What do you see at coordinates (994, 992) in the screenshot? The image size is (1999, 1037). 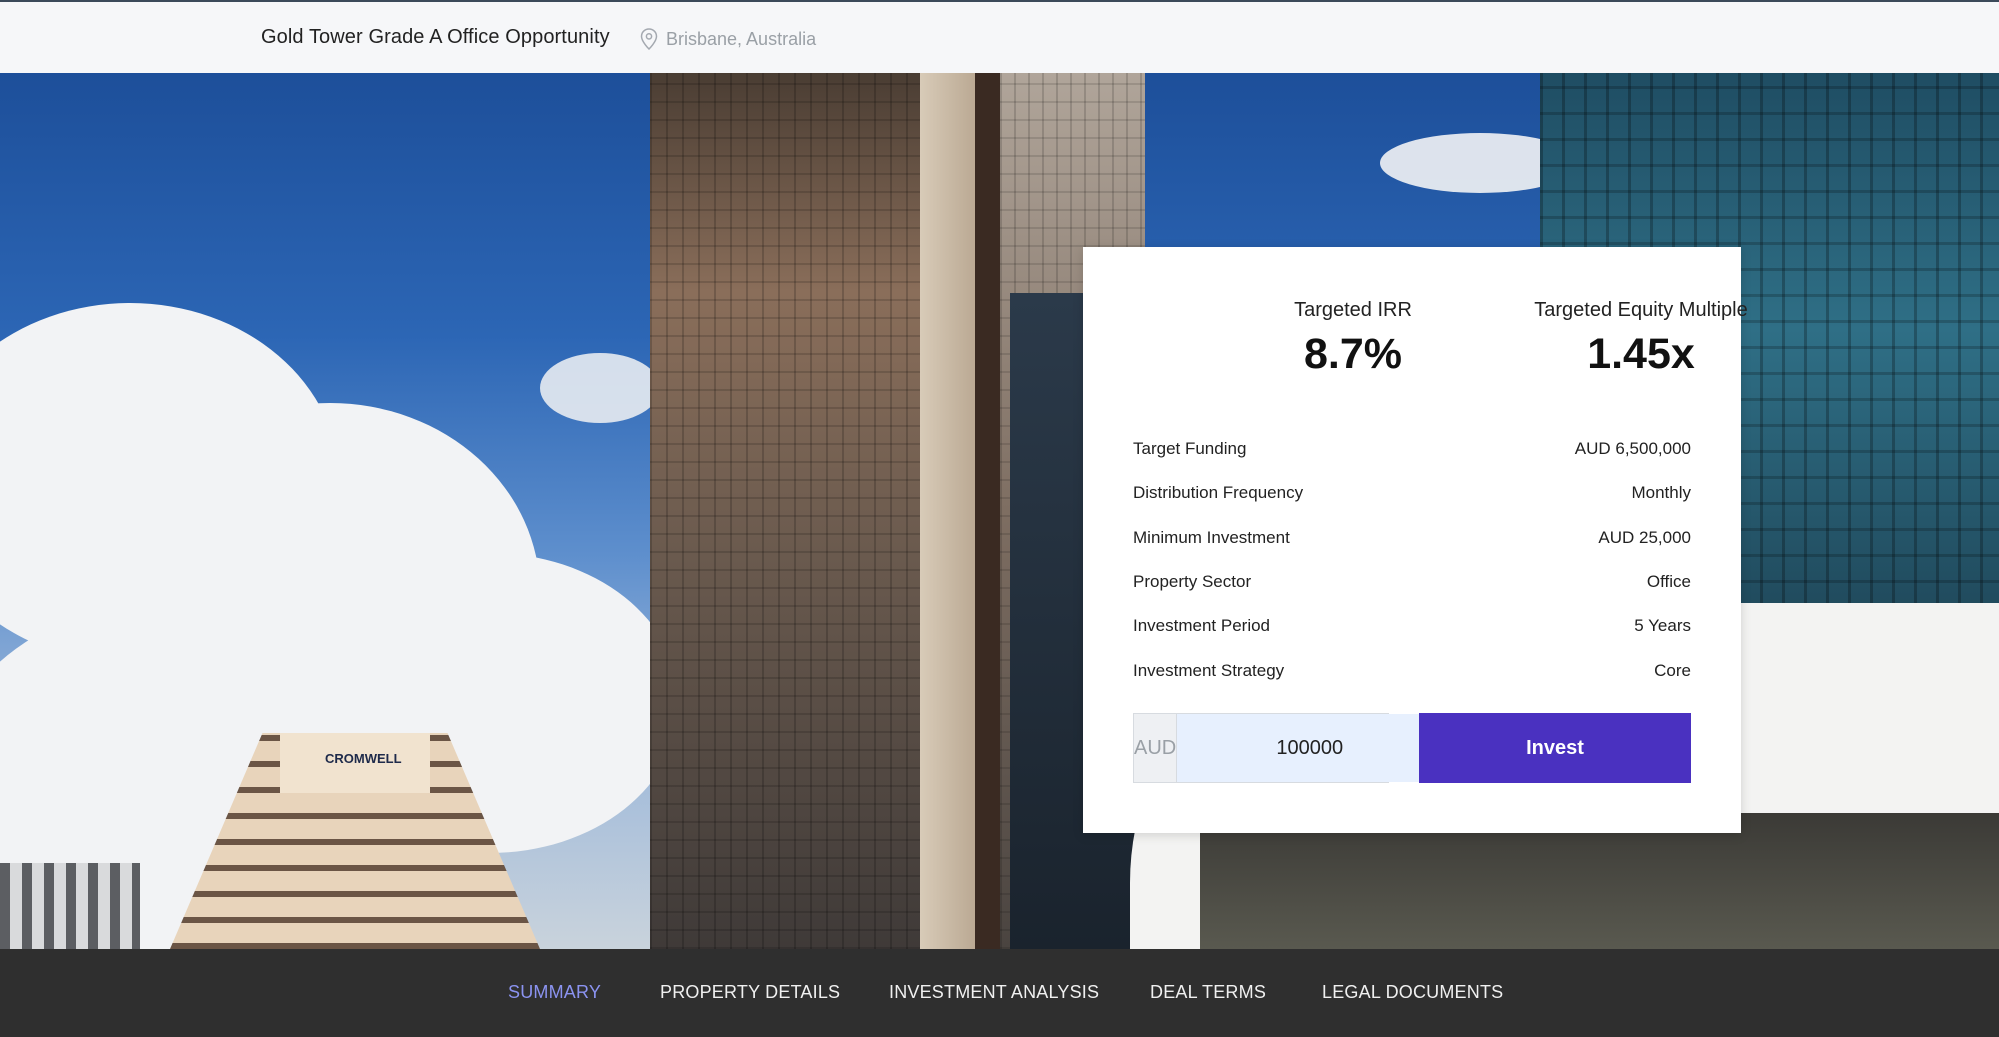 I see `tab-investment-analysis: INVESTMENT ANALYSIS` at bounding box center [994, 992].